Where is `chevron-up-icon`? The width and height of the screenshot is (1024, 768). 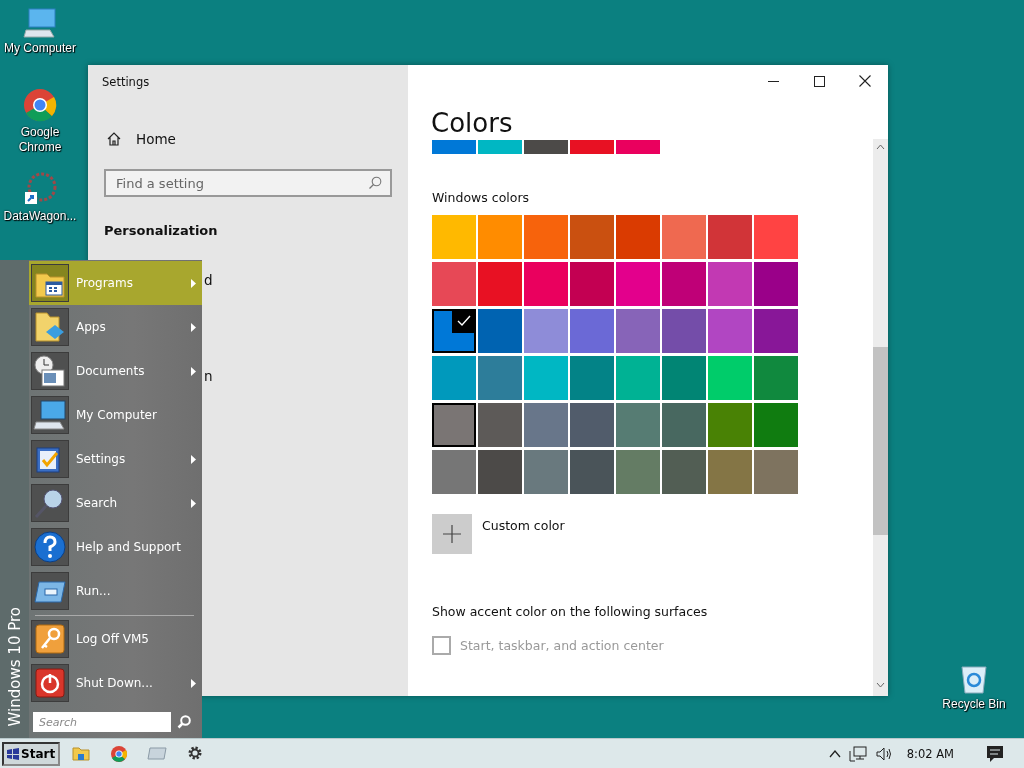
chevron-up-icon is located at coordinates (834, 753).